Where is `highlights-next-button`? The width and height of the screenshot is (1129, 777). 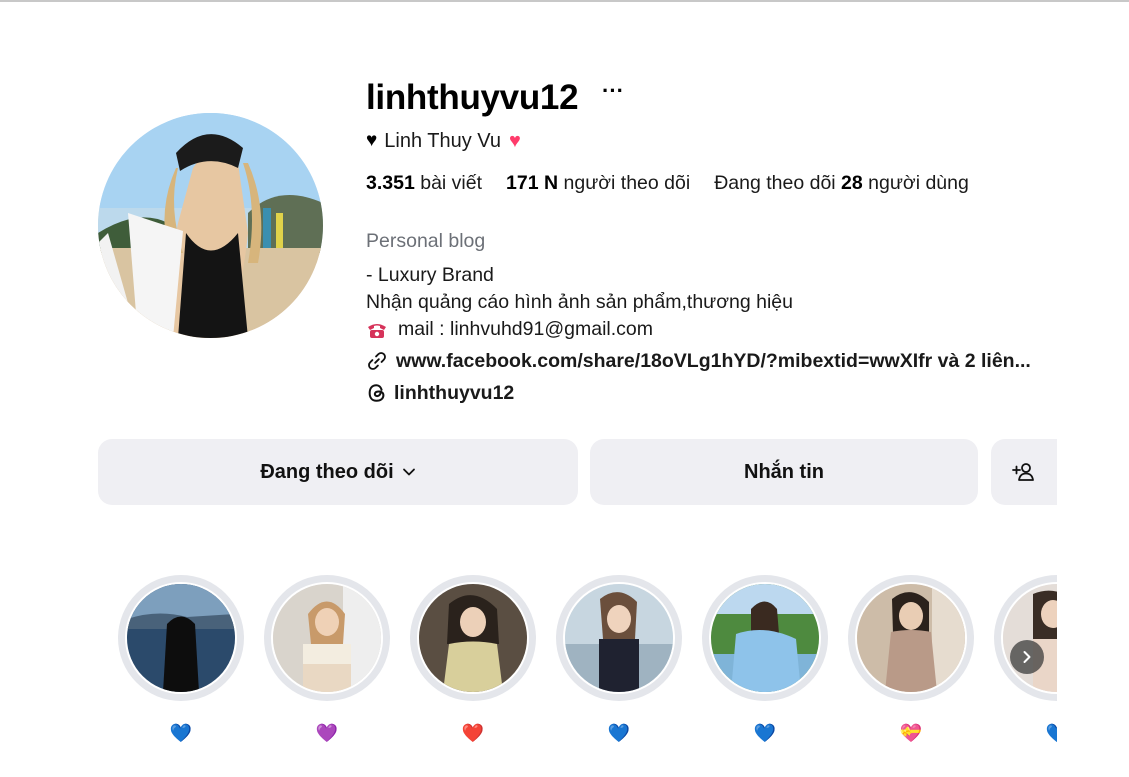 highlights-next-button is located at coordinates (1027, 657).